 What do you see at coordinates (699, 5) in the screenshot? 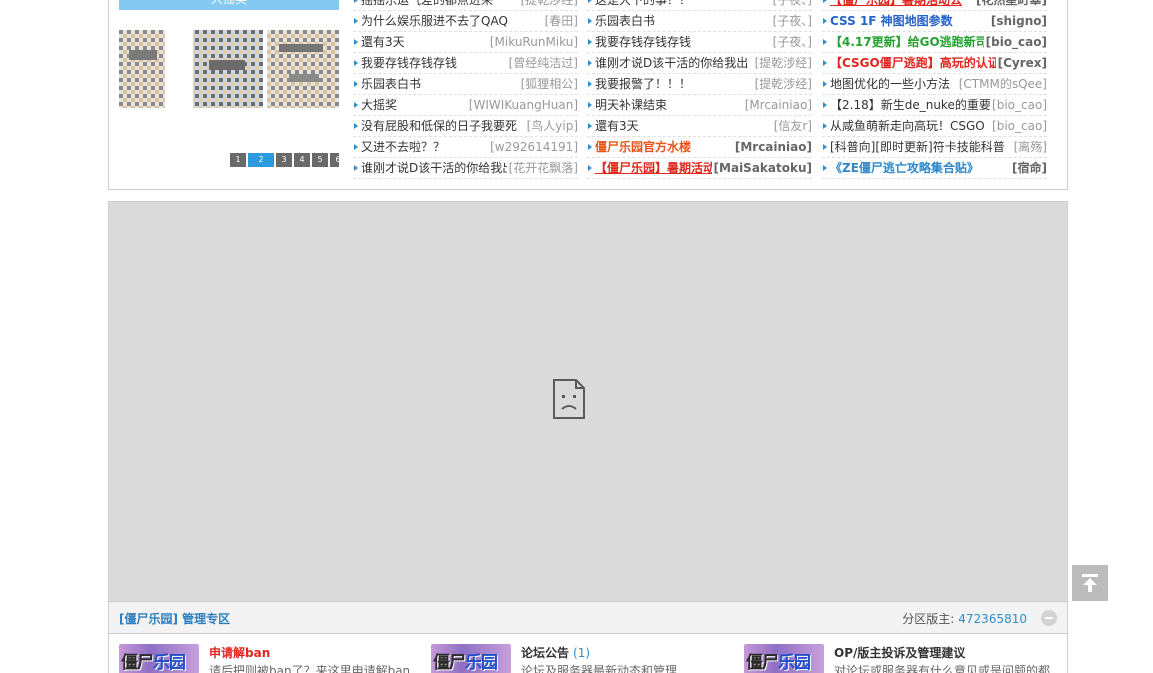
I see `news-item: 这是大下的事？？ [子夜、]` at bounding box center [699, 5].